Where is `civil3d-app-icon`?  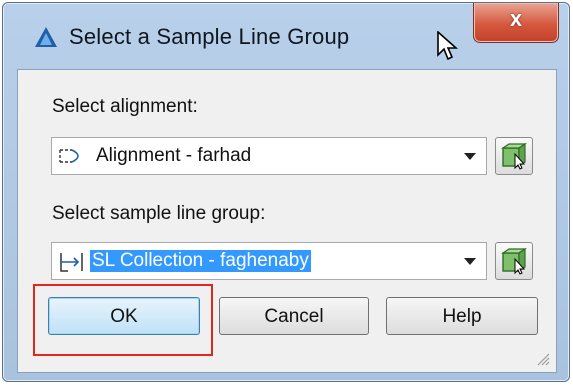
civil3d-app-icon is located at coordinates (46, 37).